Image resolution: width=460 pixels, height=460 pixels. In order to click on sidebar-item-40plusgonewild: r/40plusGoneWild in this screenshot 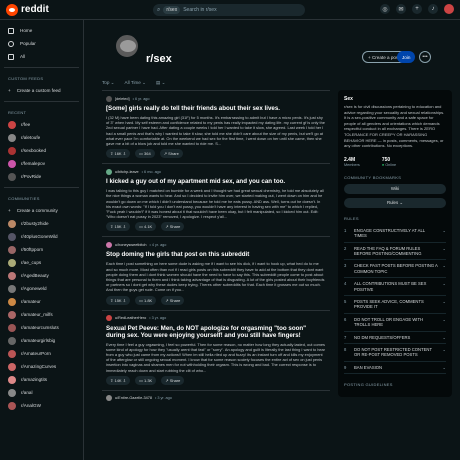, I will do `click(41, 236)`.